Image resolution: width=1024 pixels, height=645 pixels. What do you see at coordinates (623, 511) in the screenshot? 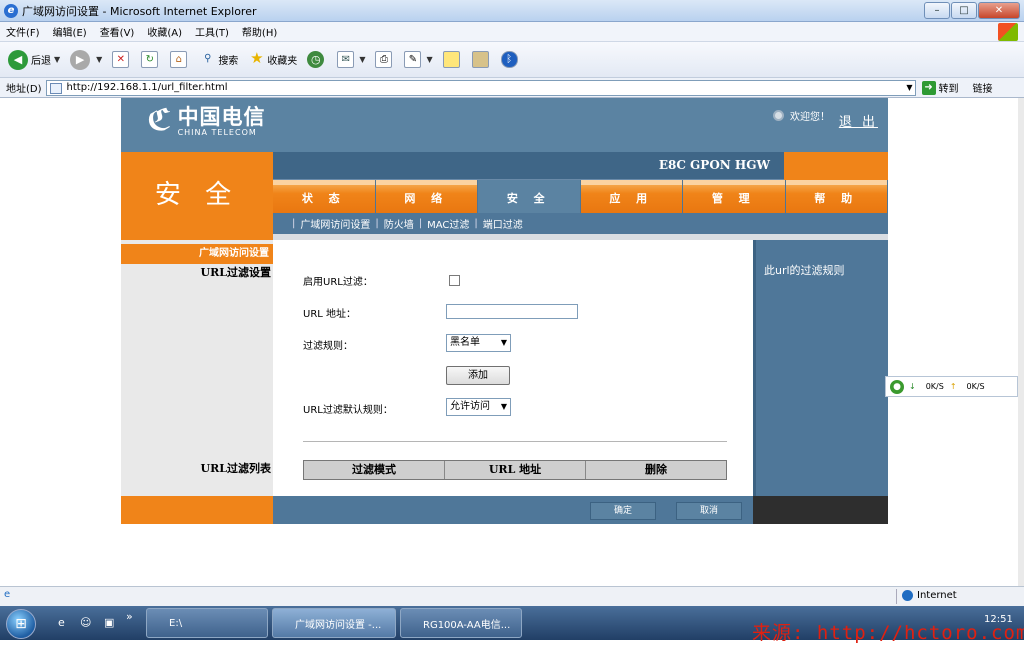
I see `ok-button: 确定` at bounding box center [623, 511].